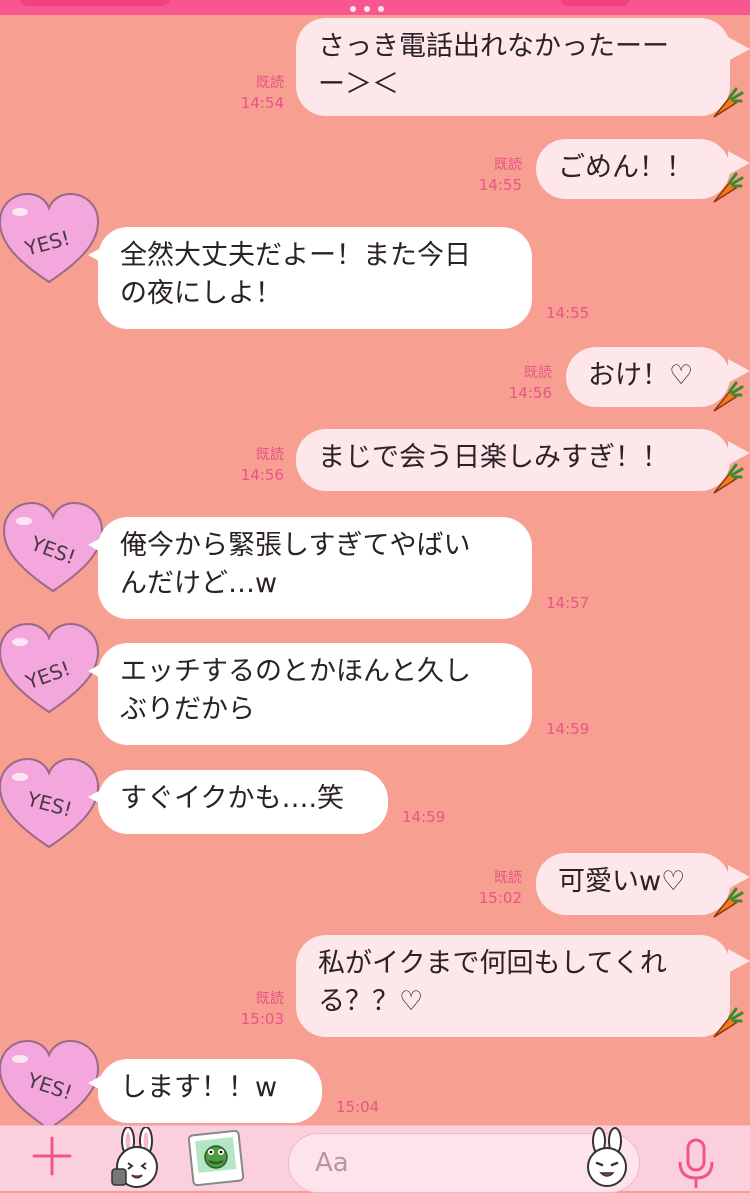  I want to click on message-time: 14:57, so click(568, 603).